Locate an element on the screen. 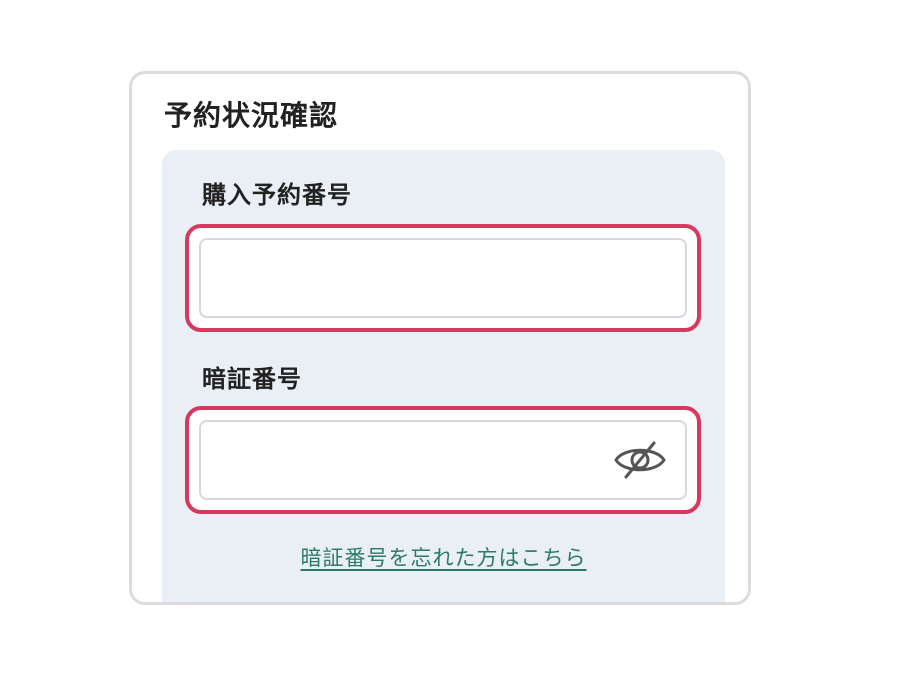 This screenshot has height=675, width=900. reservation-number-input is located at coordinates (443, 278).